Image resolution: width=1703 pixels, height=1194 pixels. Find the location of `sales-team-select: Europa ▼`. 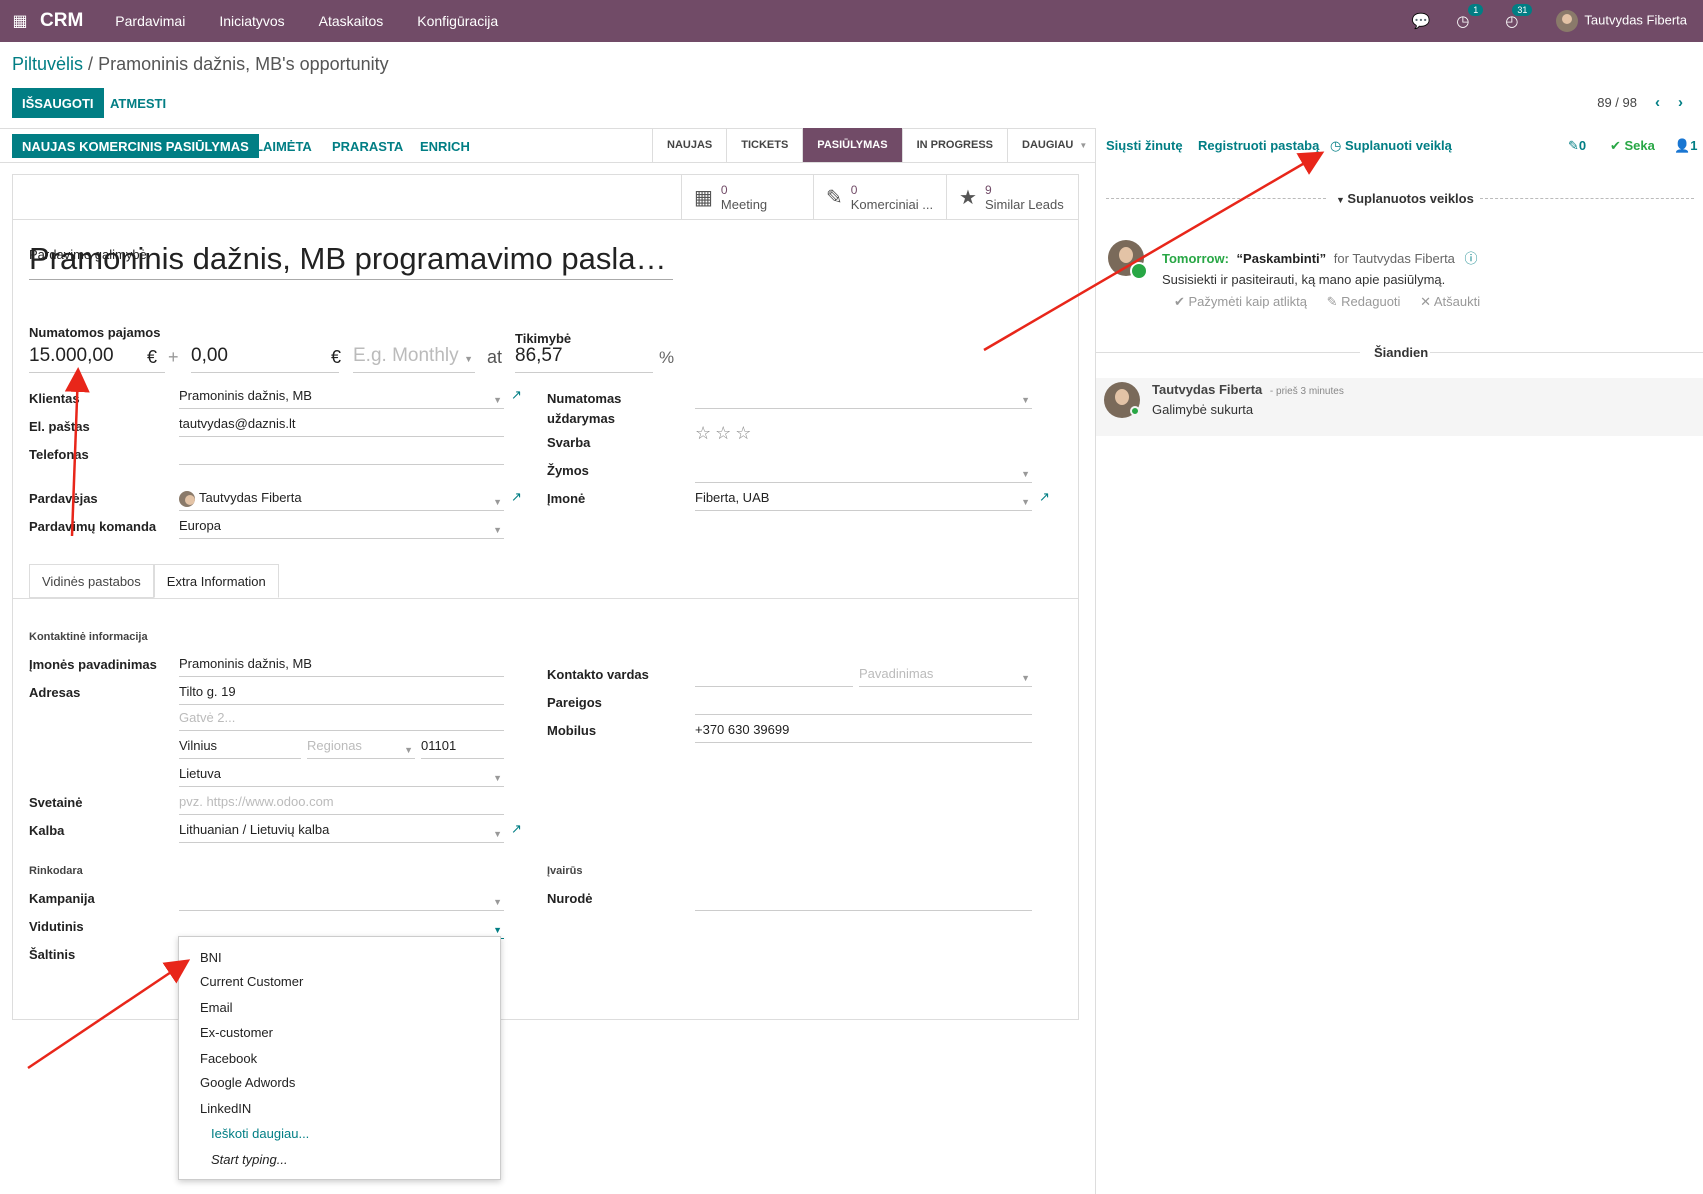

sales-team-select: Europa ▼ is located at coordinates (341, 528).